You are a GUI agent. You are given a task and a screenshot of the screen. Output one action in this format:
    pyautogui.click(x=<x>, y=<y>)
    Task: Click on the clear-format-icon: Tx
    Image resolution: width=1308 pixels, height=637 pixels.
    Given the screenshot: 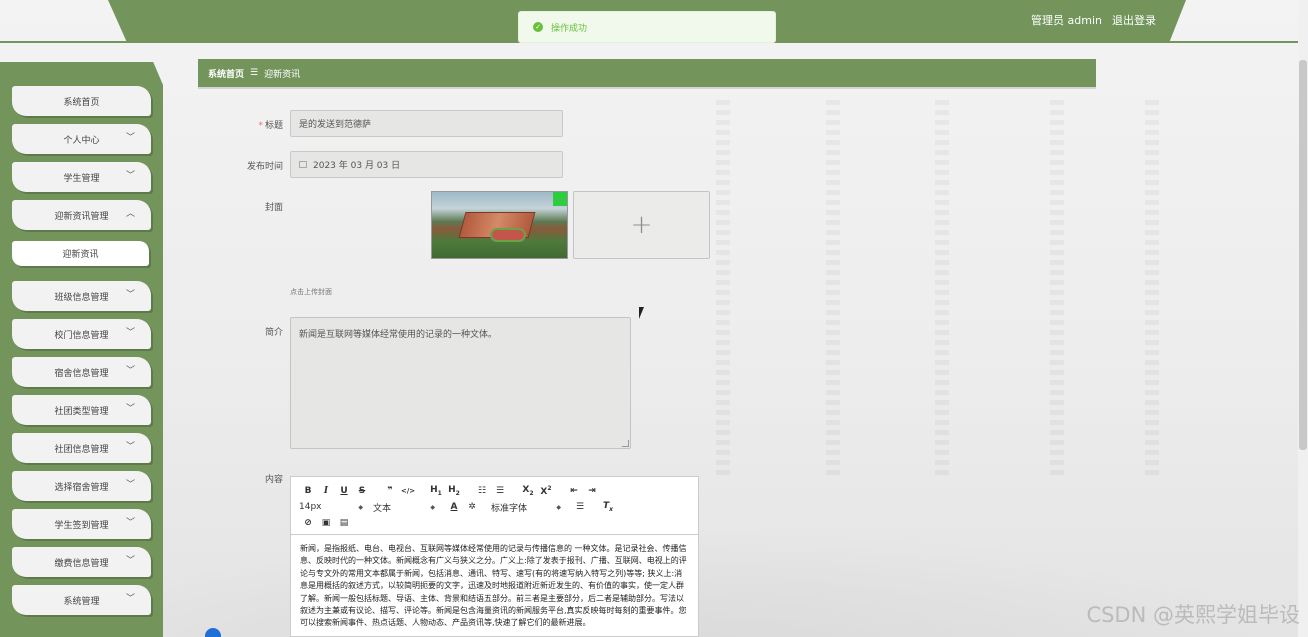 What is the action you would take?
    pyautogui.click(x=608, y=507)
    